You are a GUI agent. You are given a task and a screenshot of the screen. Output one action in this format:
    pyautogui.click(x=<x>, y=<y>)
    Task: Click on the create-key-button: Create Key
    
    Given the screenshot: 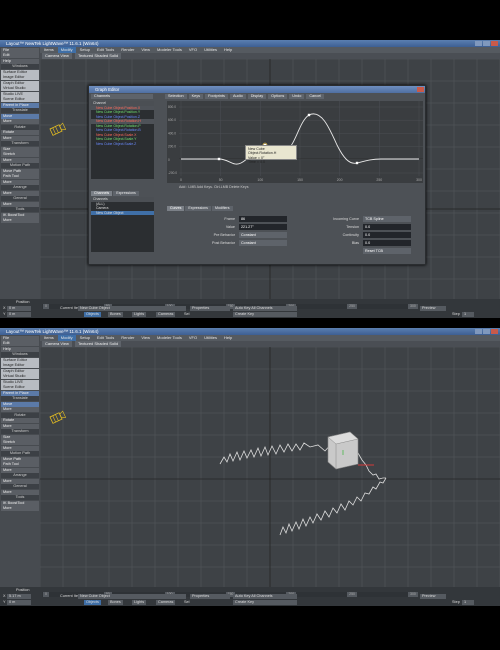 What is the action you would take?
    pyautogui.click(x=265, y=314)
    